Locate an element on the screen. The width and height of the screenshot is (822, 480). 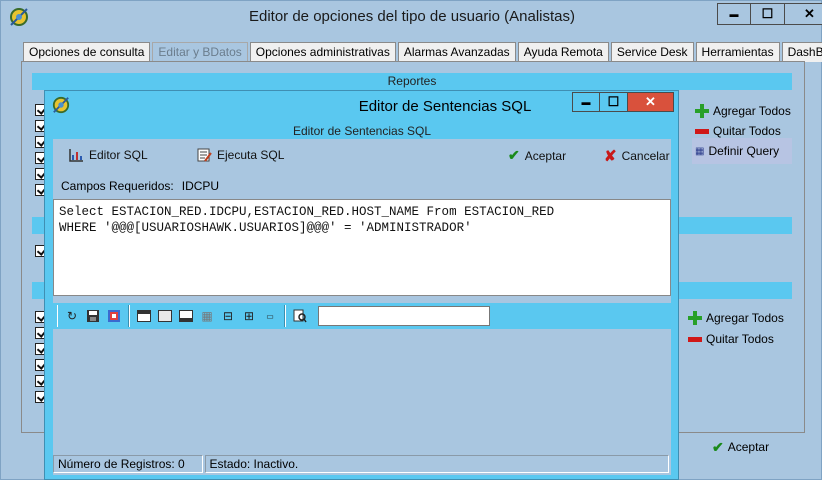
execute-script-icon is located at coordinates (204, 155).